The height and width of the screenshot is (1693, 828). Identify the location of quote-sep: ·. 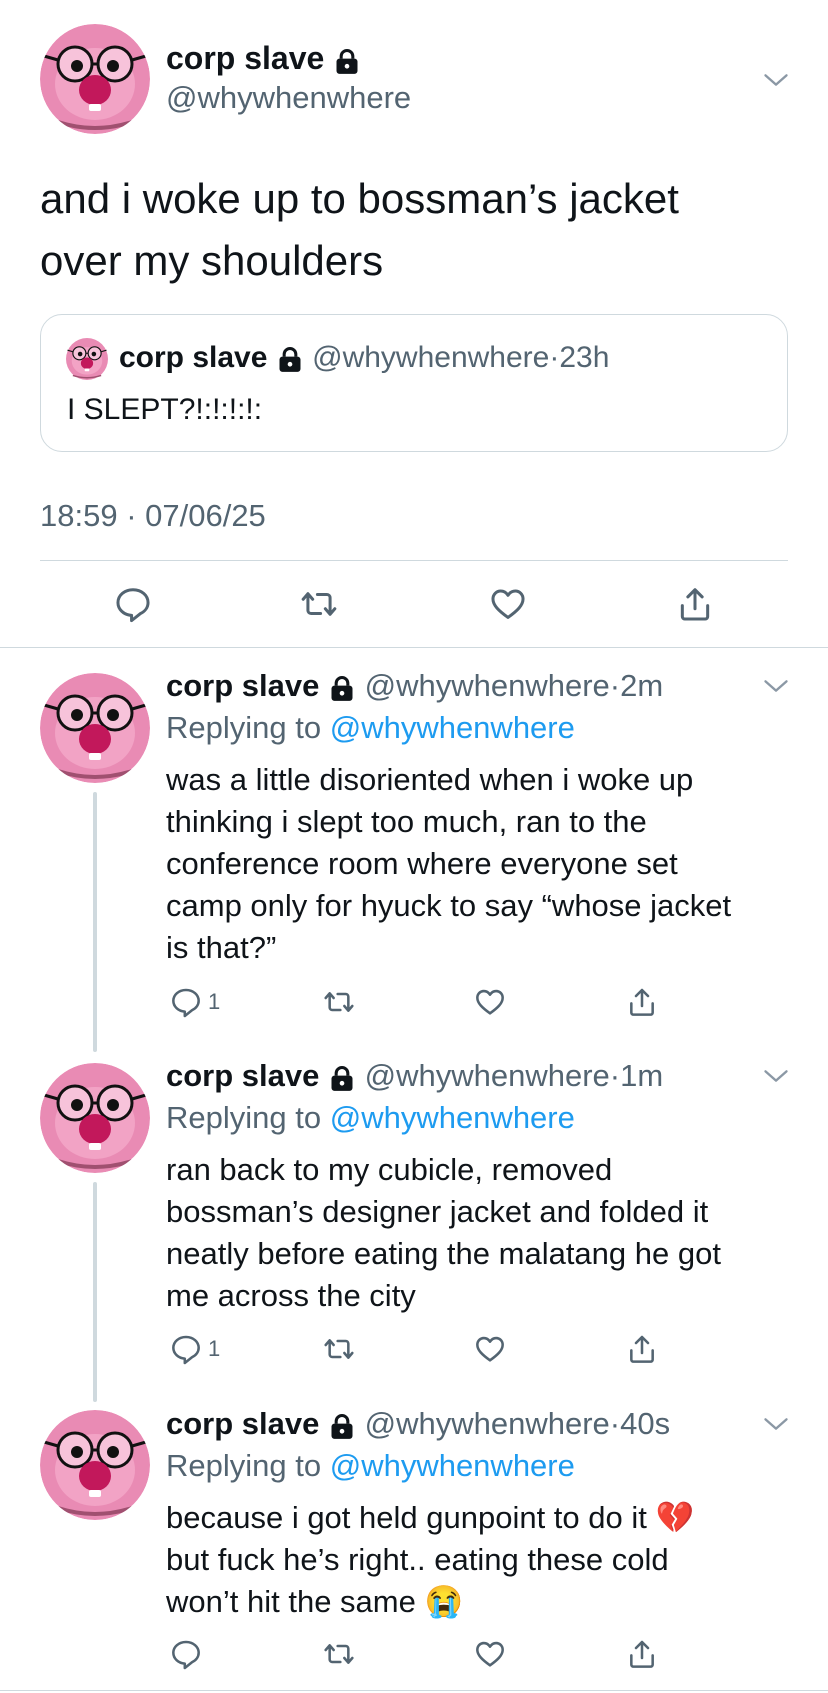
(554, 357).